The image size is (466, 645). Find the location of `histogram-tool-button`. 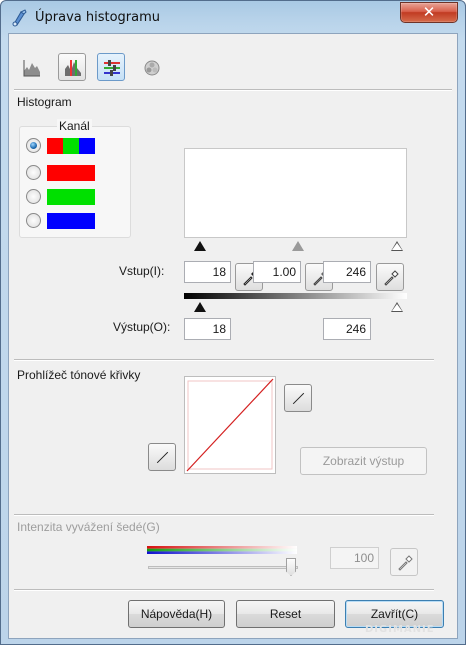

histogram-tool-button is located at coordinates (31, 67).